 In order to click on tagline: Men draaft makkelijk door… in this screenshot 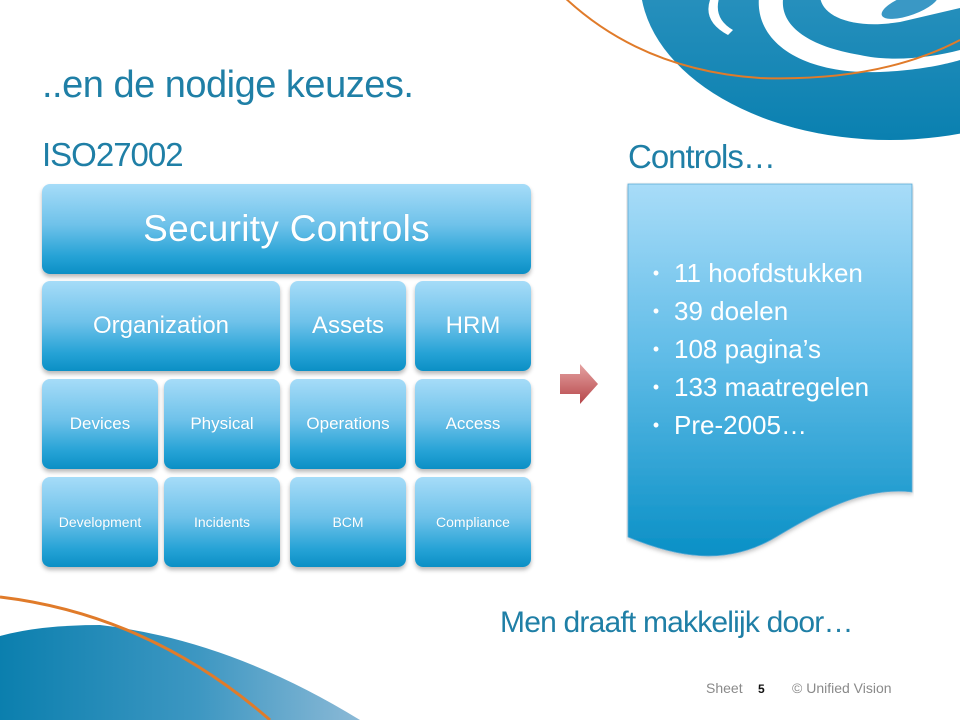, I will do `click(676, 622)`.